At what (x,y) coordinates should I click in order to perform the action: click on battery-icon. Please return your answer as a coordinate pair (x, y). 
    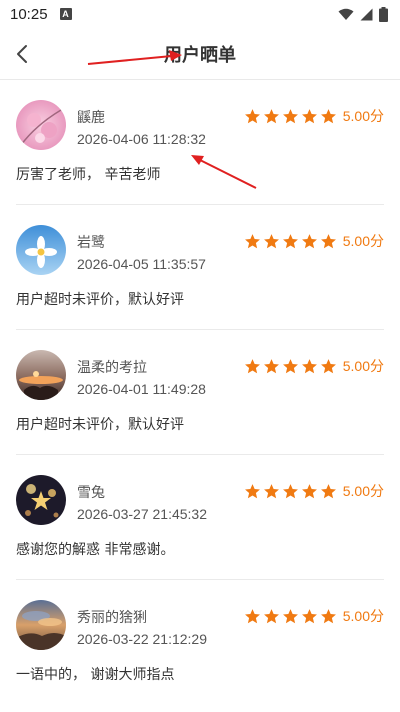
    Looking at the image, I should click on (383, 14).